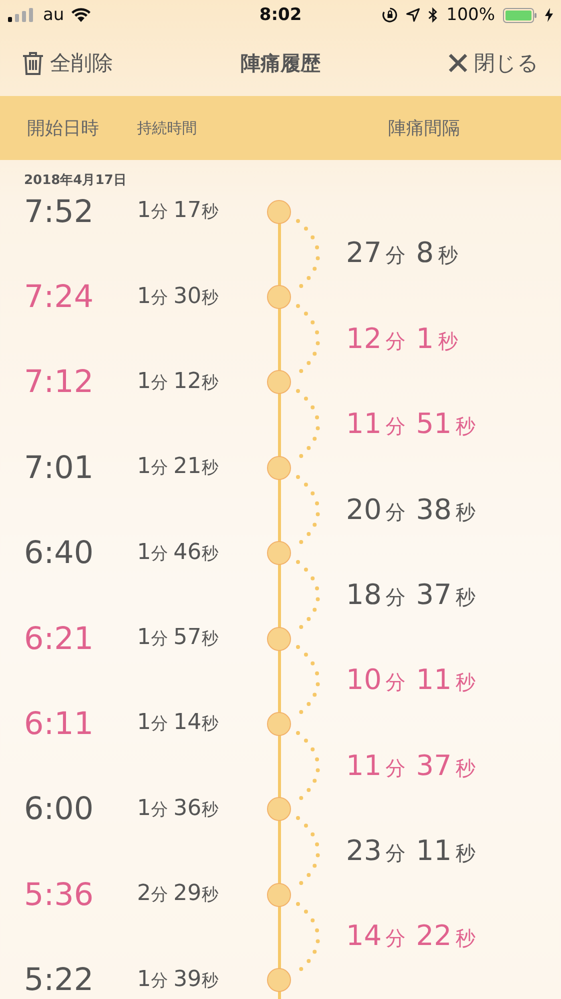  Describe the element at coordinates (59, 723) in the screenshot. I see `start-time: 6:11` at that location.